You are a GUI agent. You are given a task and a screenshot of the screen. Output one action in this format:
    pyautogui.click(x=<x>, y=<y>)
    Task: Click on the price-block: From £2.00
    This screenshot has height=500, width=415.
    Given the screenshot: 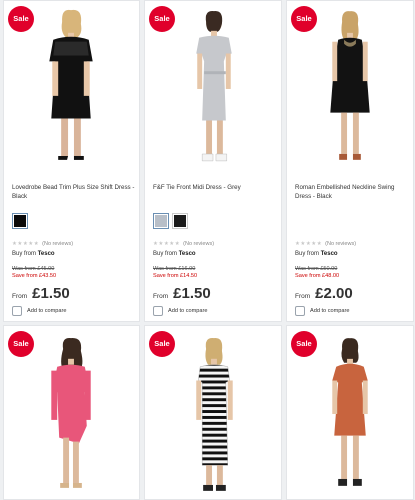 What is the action you would take?
    pyautogui.click(x=324, y=293)
    